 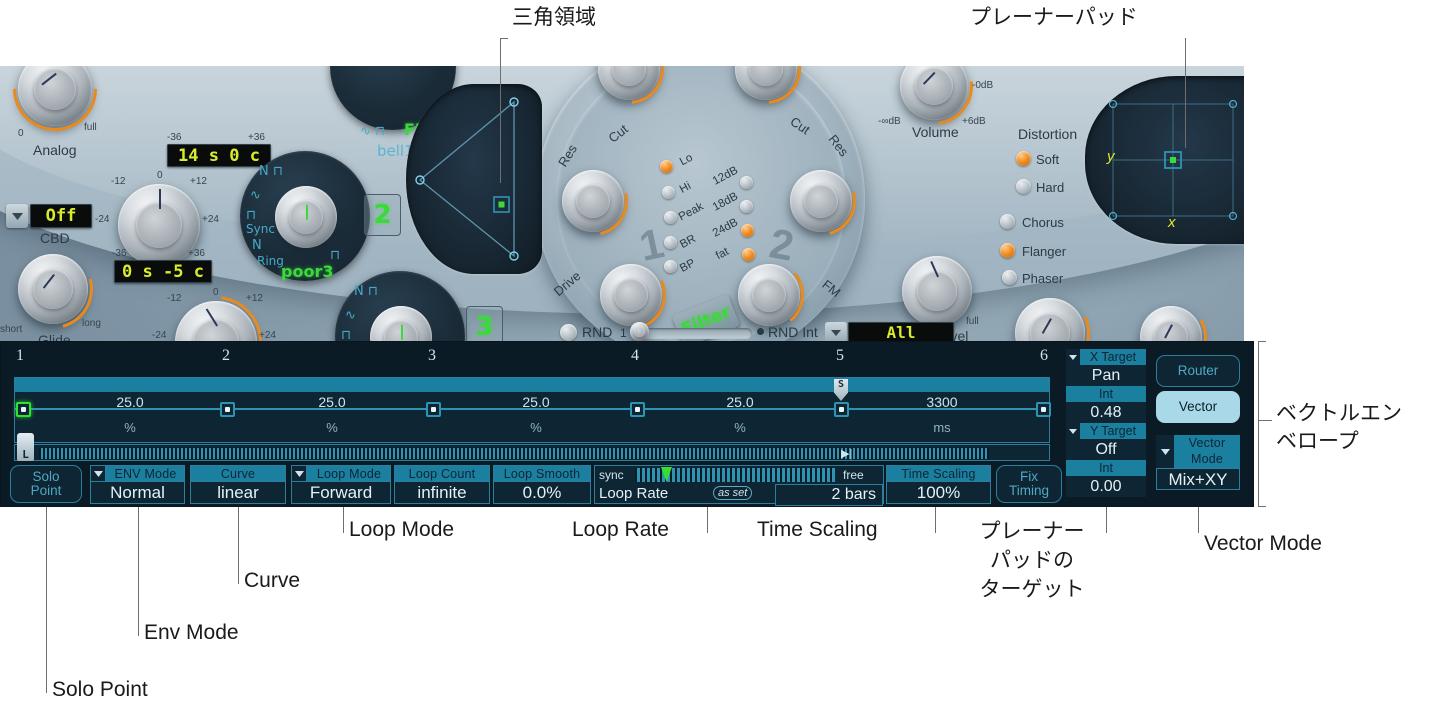 I want to click on loop-count-value: infinite, so click(x=442, y=493).